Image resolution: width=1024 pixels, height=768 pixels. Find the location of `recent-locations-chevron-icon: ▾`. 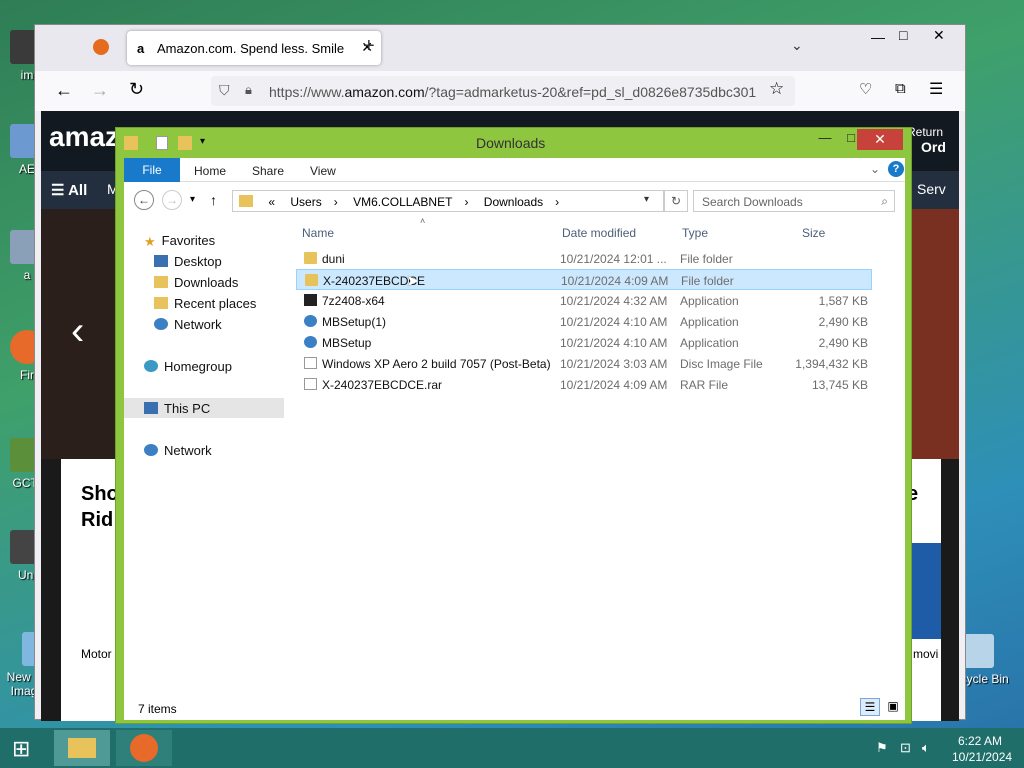

recent-locations-chevron-icon: ▾ is located at coordinates (192, 199).